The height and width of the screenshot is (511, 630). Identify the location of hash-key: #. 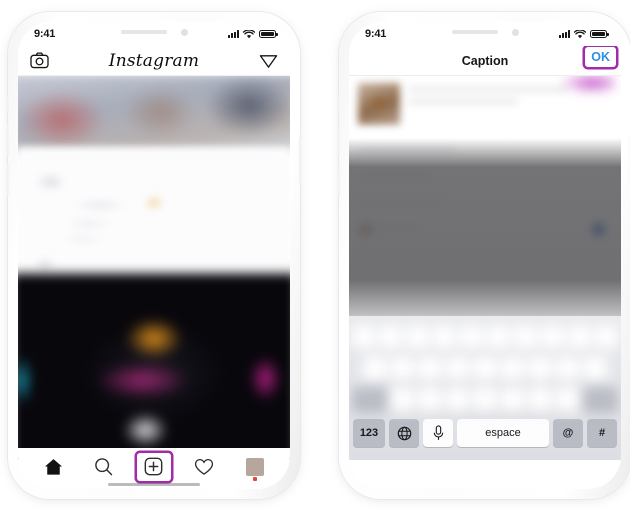
(602, 433).